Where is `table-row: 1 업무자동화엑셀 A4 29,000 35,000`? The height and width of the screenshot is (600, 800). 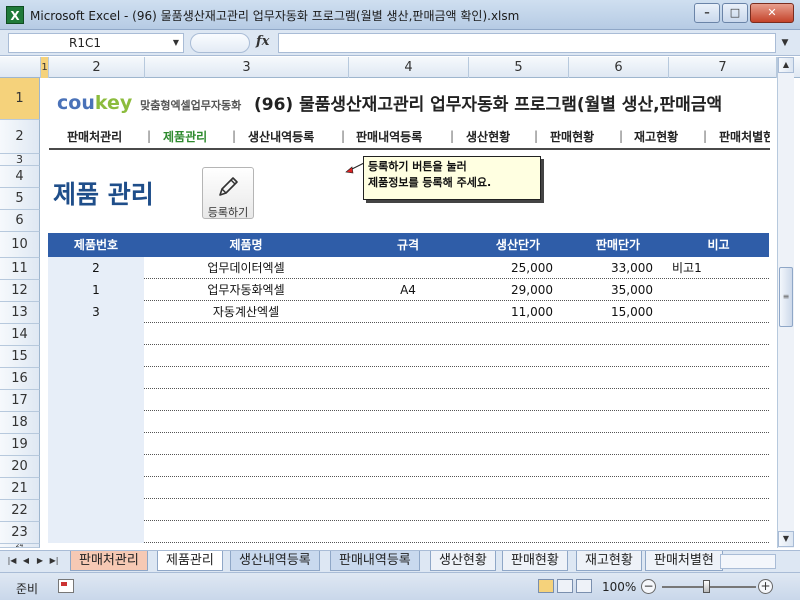
table-row: 1 업무자동화엑셀 A4 29,000 35,000 is located at coordinates (408, 290).